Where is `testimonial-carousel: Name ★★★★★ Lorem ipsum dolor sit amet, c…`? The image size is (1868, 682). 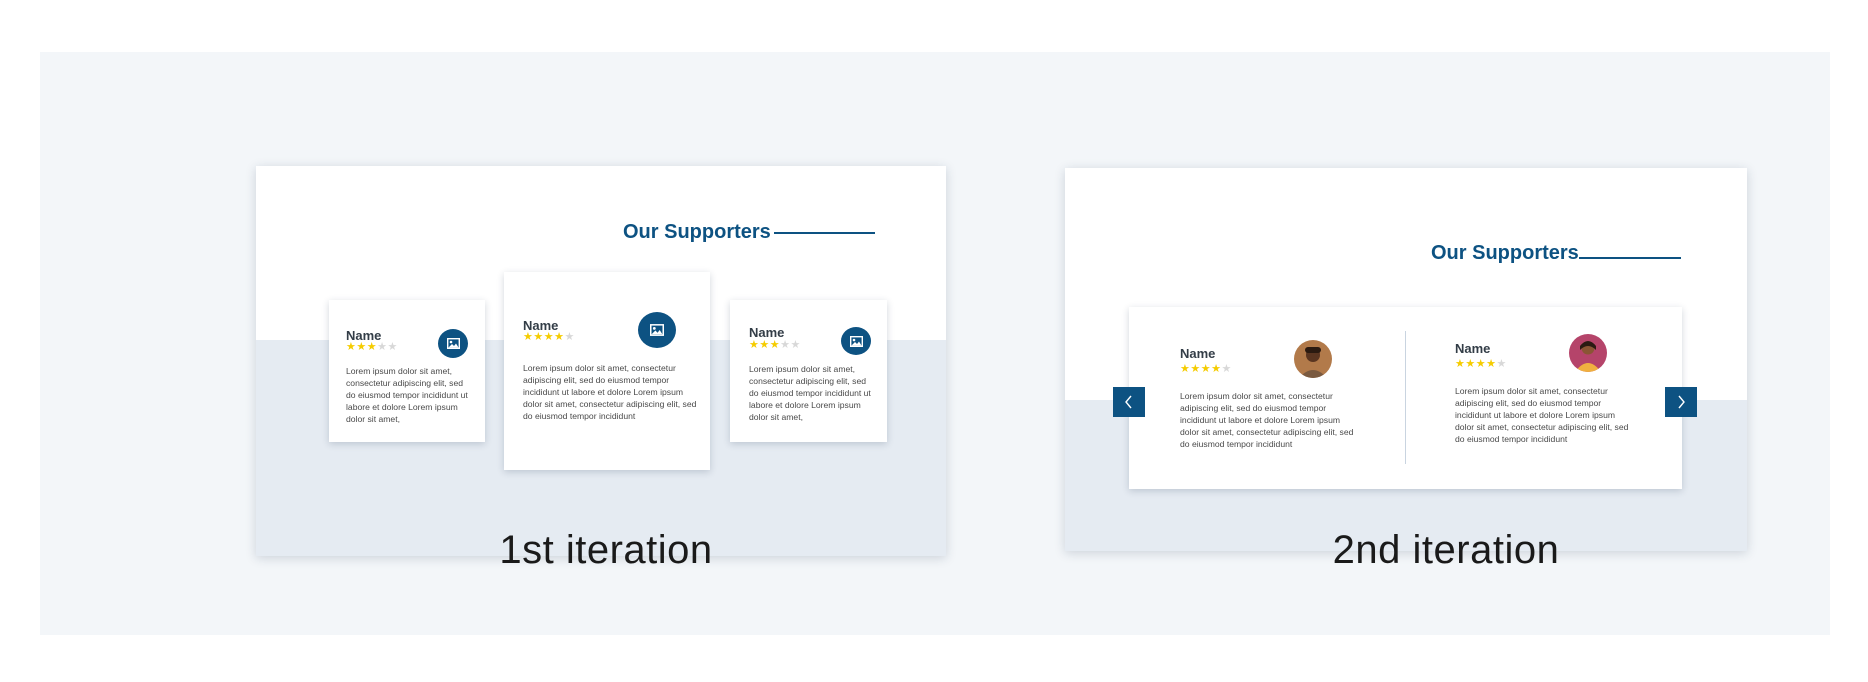
testimonial-carousel: Name ★★★★★ Lorem ipsum dolor sit amet, c… is located at coordinates (1405, 398).